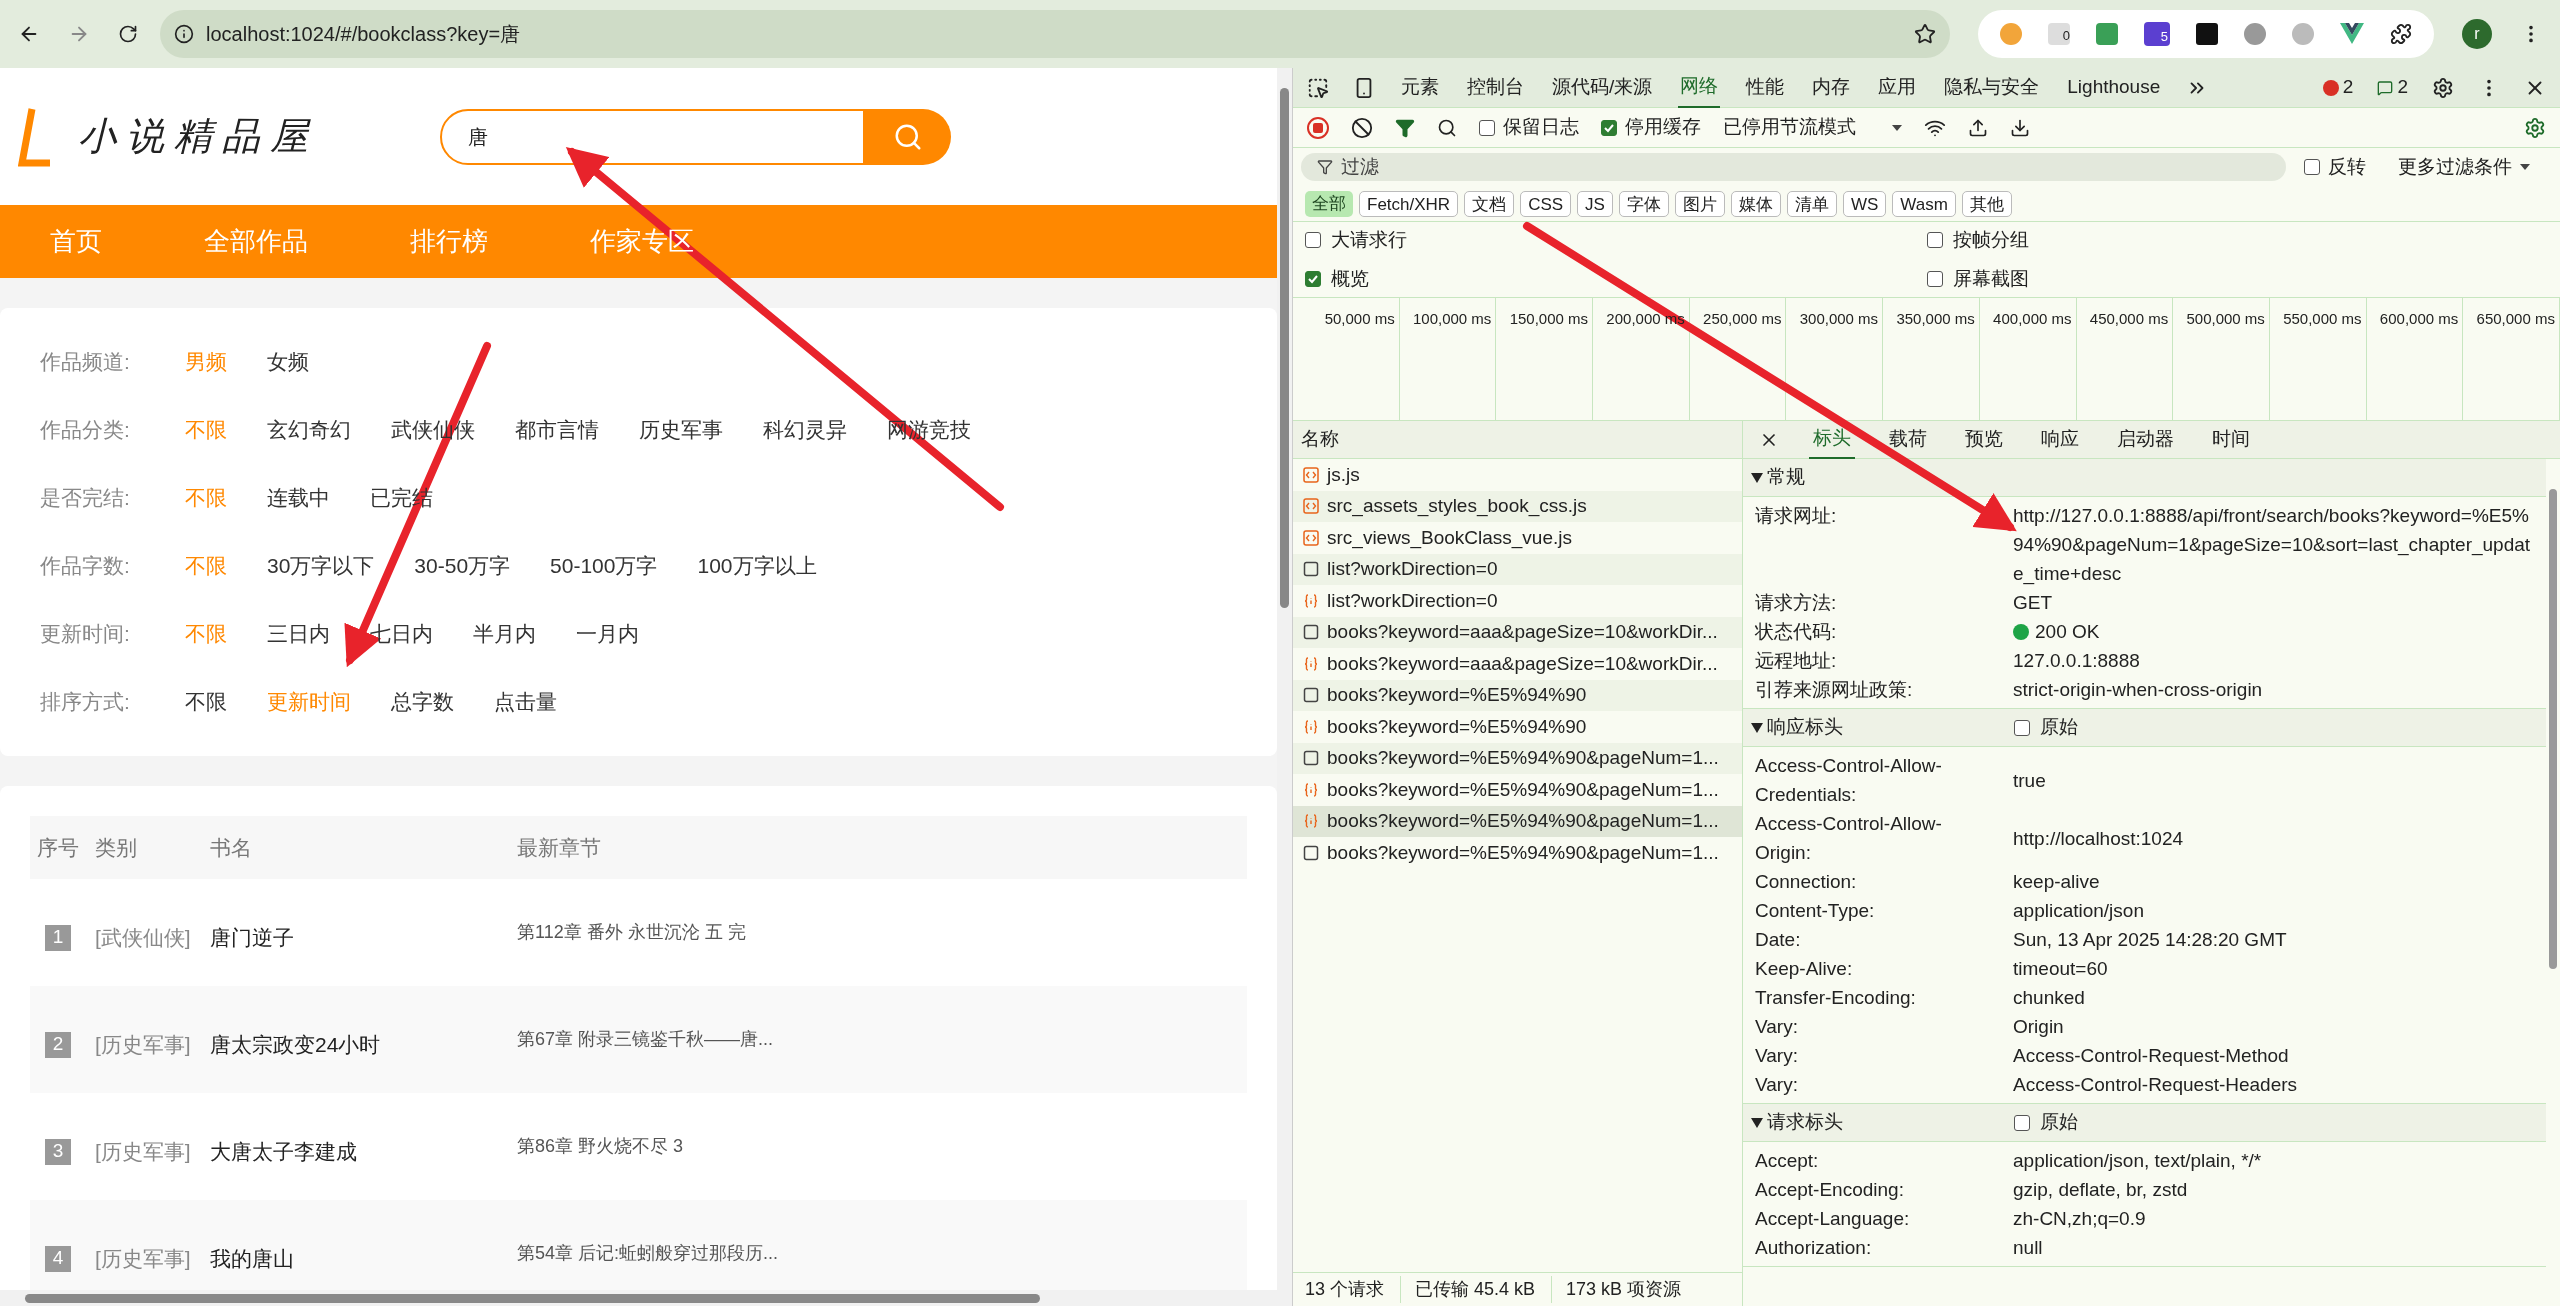 Image resolution: width=2560 pixels, height=1306 pixels. Describe the element at coordinates (1517, 506) in the screenshot. I see `request-row: src_assets_styles_book_css.js` at that location.